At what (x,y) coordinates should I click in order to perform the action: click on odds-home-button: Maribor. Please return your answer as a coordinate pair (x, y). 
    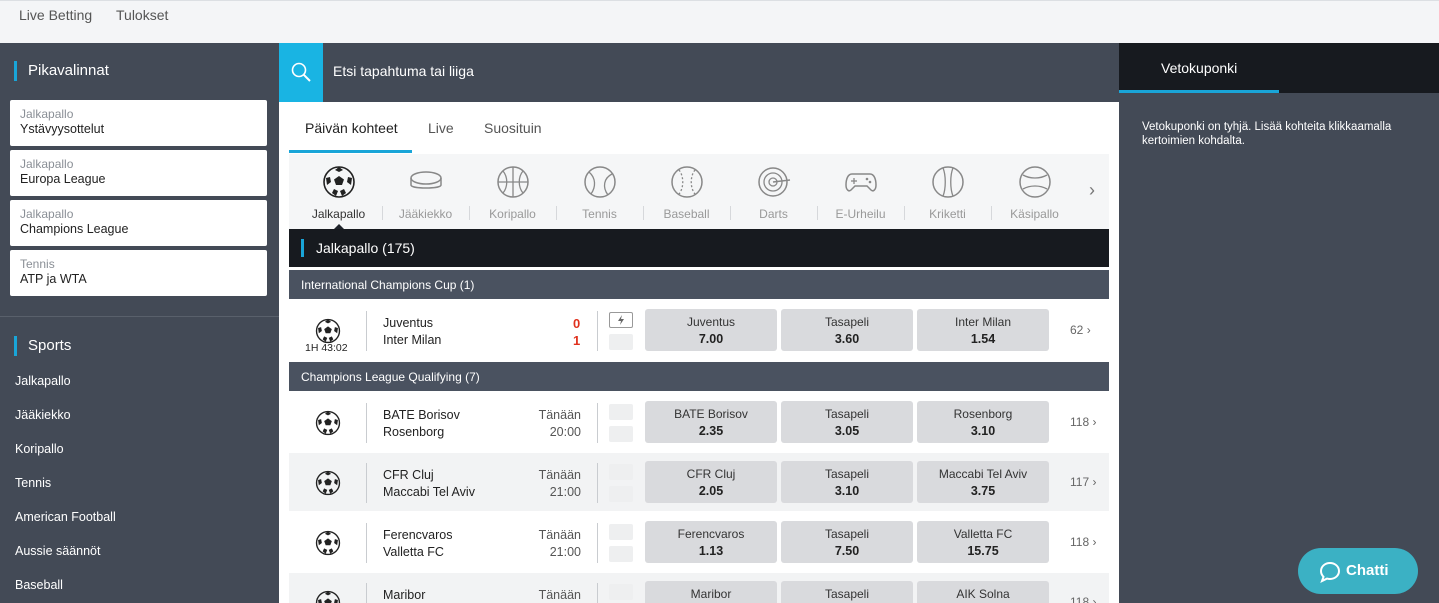
    Looking at the image, I should click on (711, 592).